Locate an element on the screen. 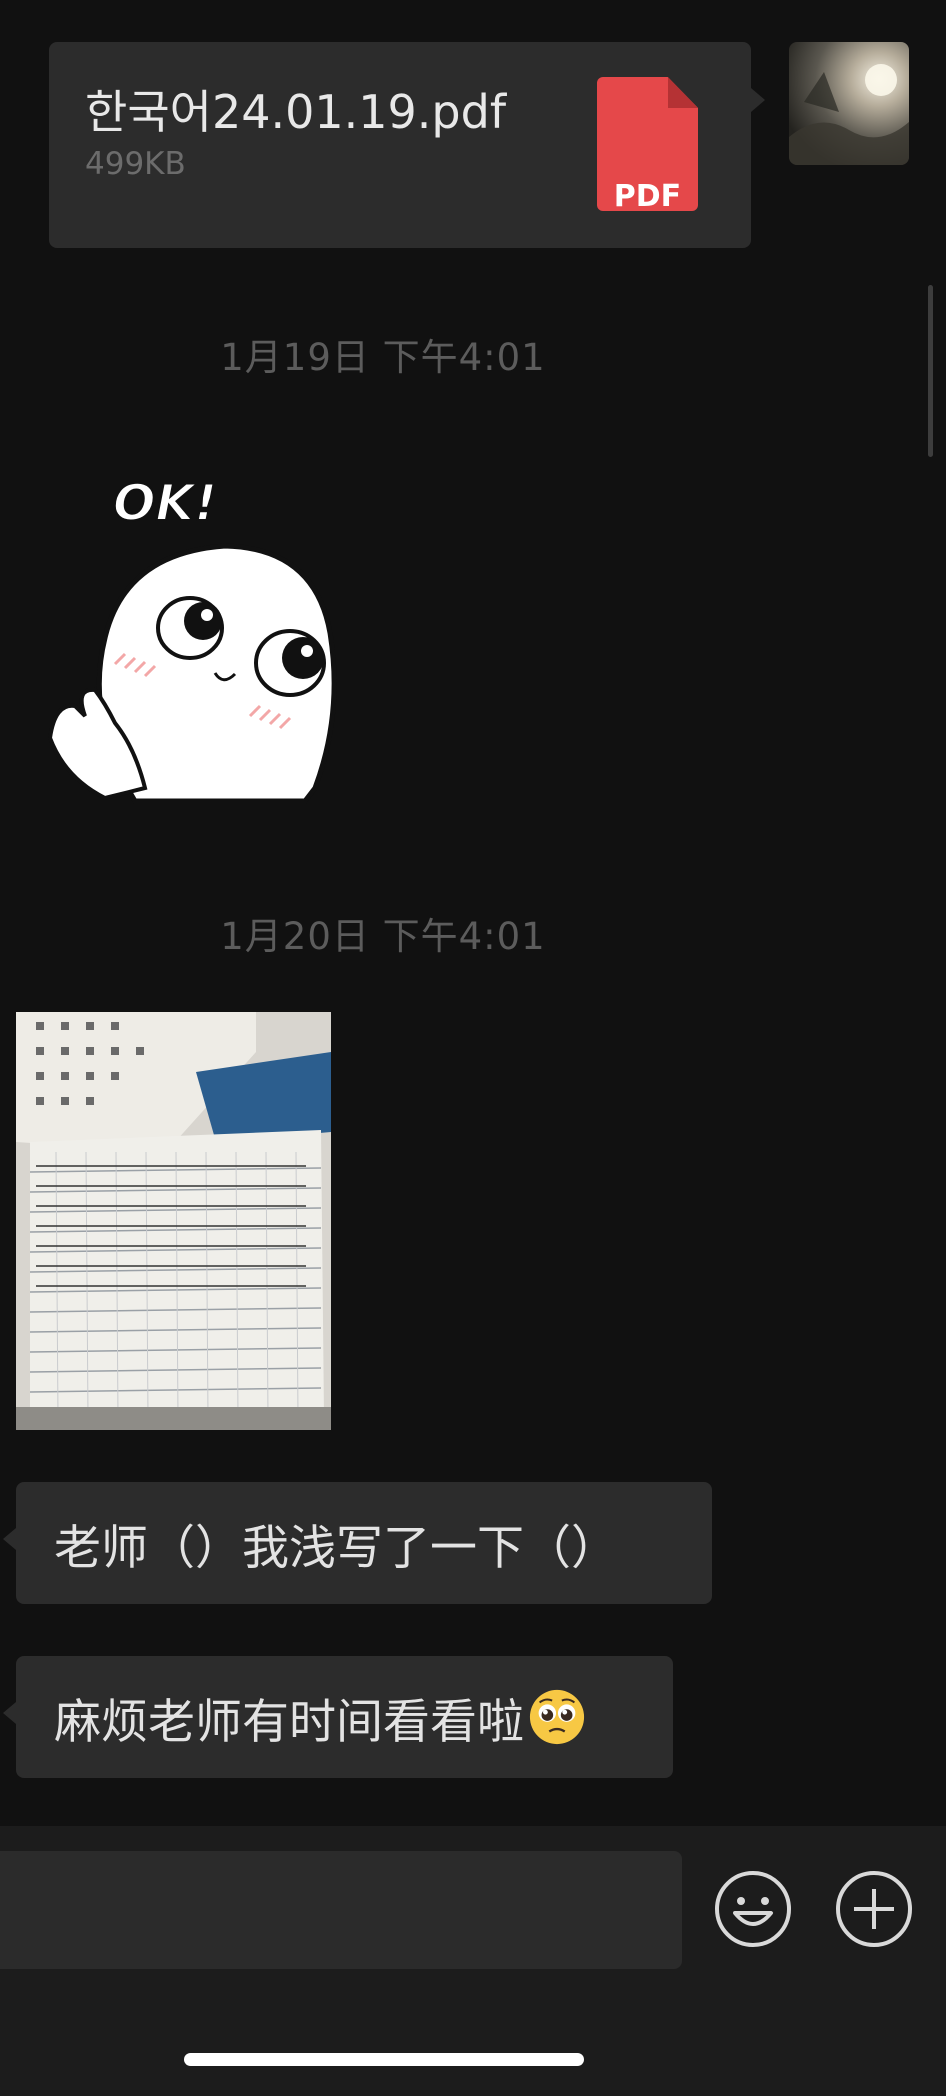 The image size is (946, 2096). ok-sticker: OK! is located at coordinates (215, 638).